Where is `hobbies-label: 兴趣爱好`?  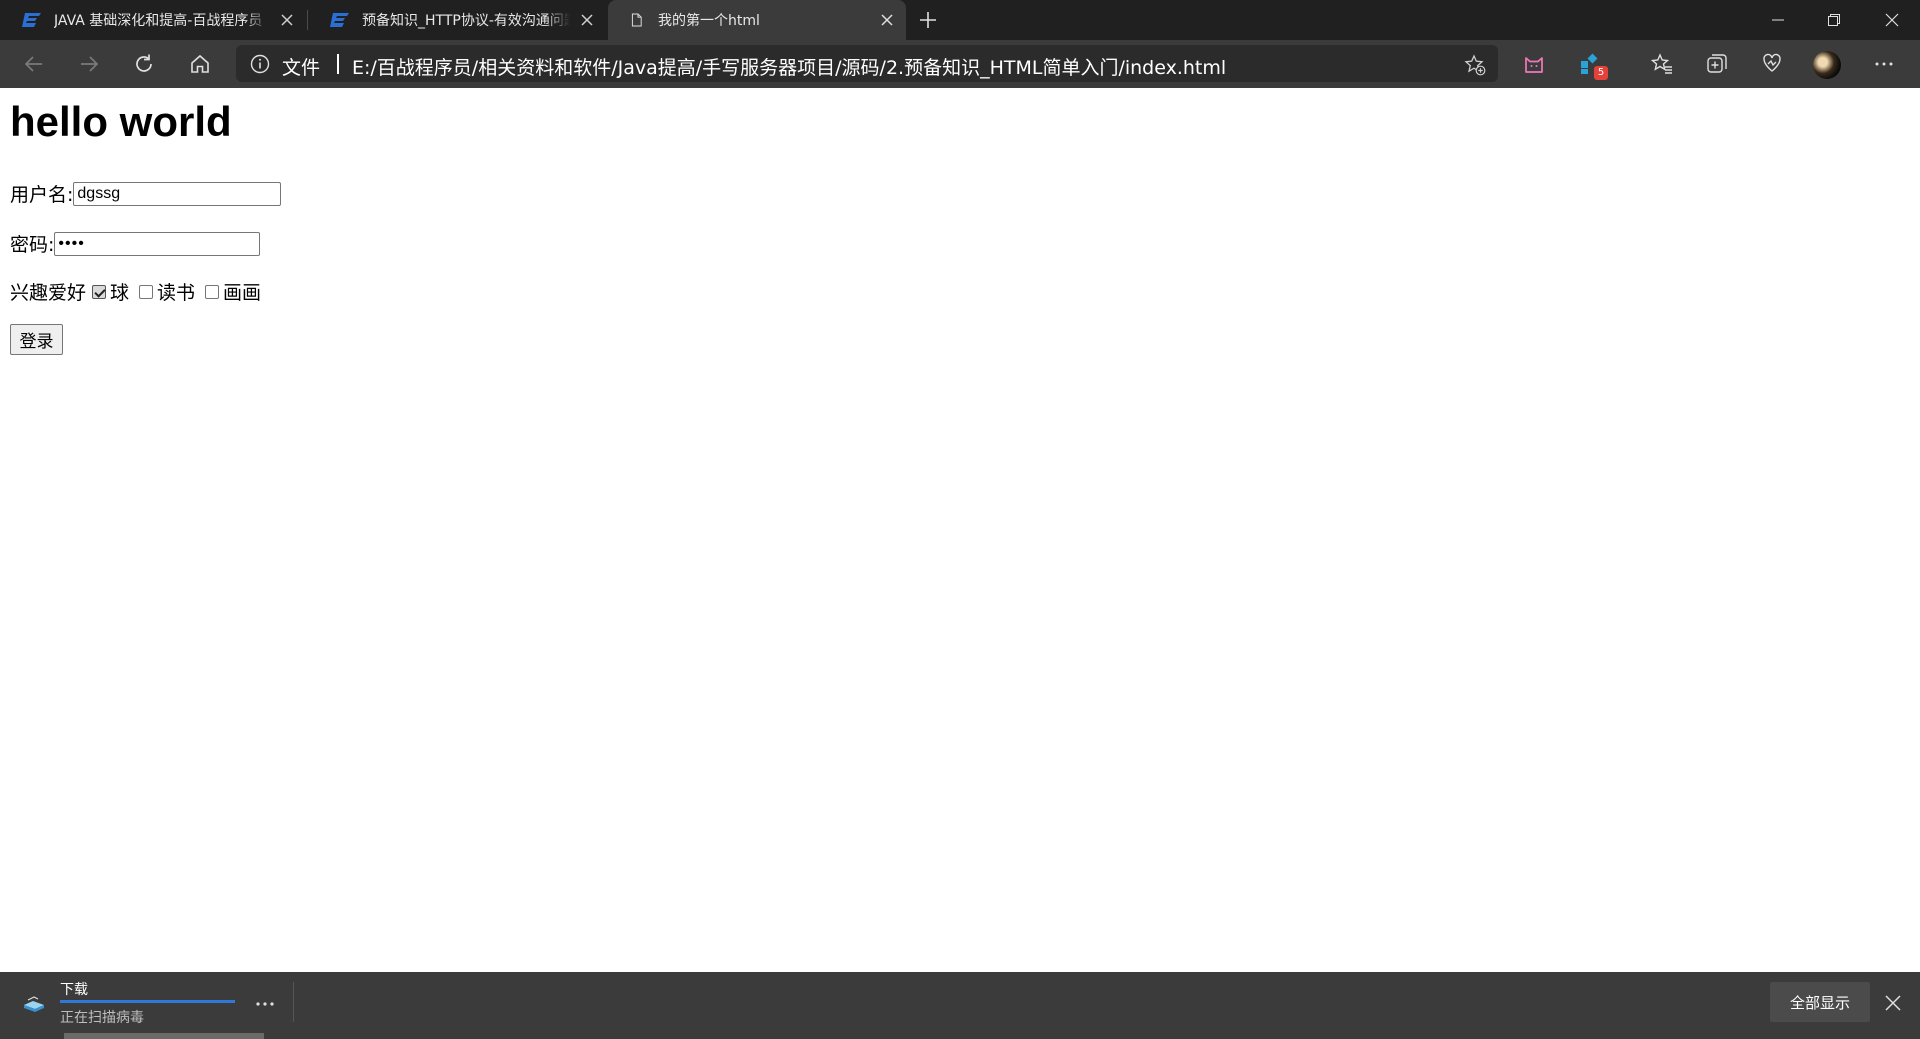 hobbies-label: 兴趣爱好 is located at coordinates (48, 293).